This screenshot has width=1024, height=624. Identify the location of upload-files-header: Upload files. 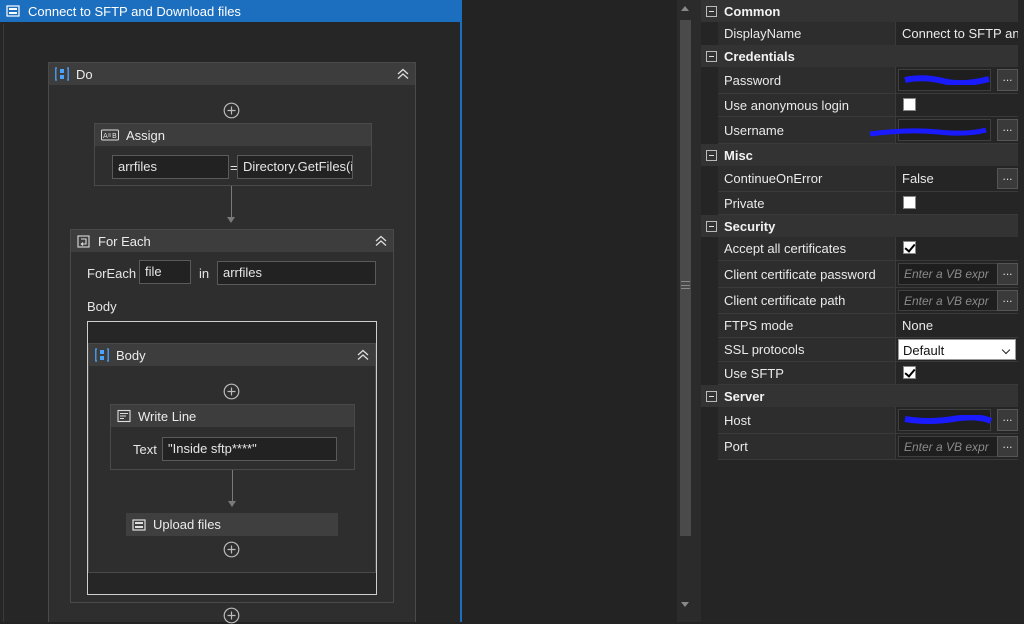
(232, 524).